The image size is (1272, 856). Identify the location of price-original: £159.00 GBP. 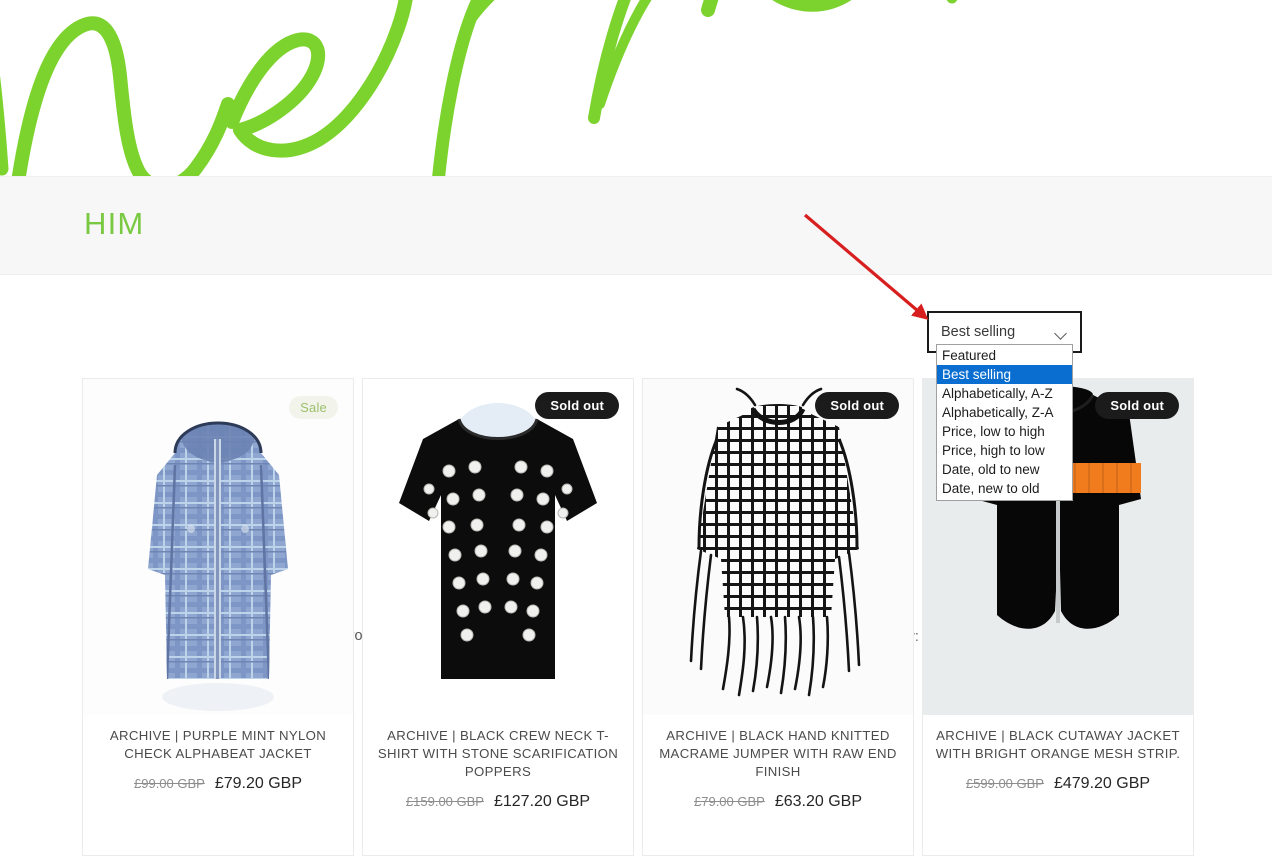
(444, 801).